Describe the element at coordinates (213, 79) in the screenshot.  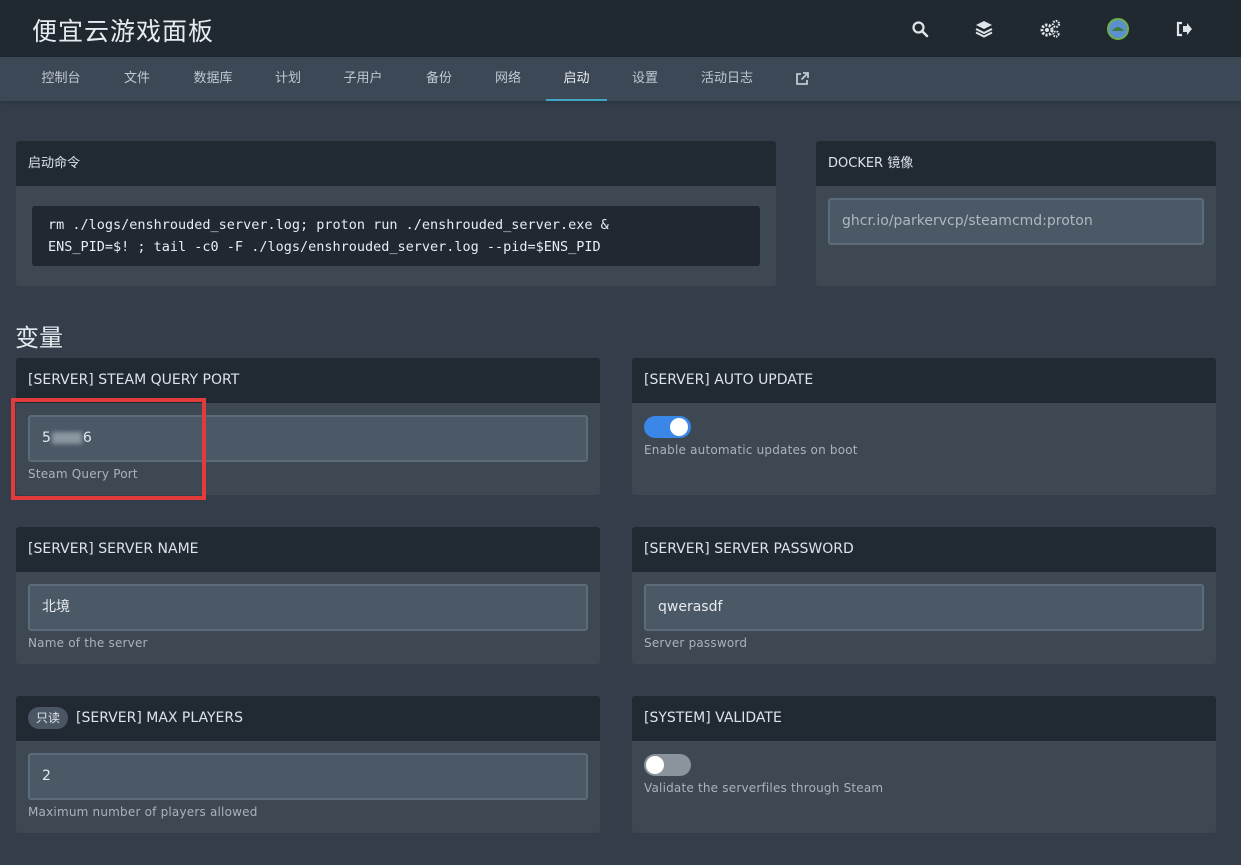
I see `tab-databases: 数据库` at that location.